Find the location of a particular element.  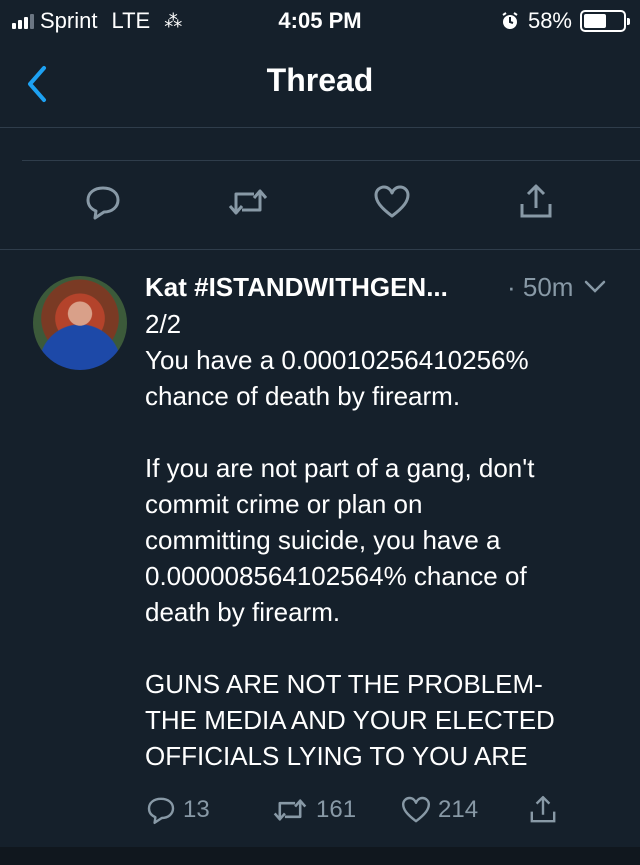

alarm-icon is located at coordinates (510, 20).